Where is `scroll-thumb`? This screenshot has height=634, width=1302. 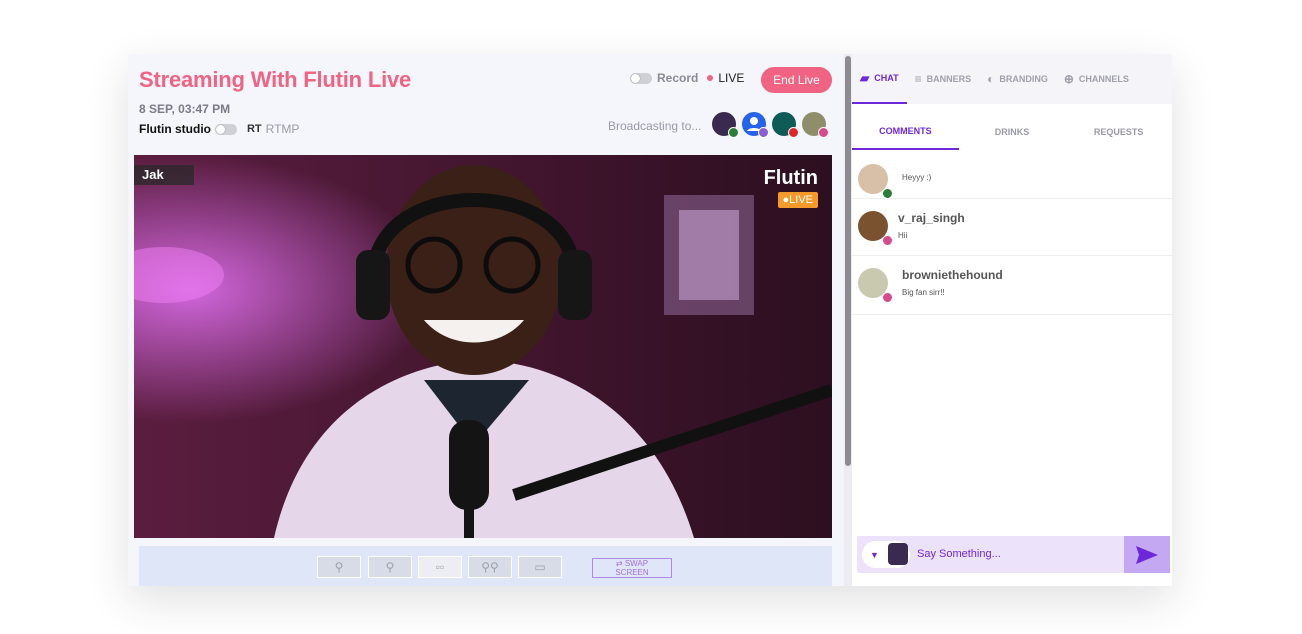
scroll-thumb is located at coordinates (848, 261).